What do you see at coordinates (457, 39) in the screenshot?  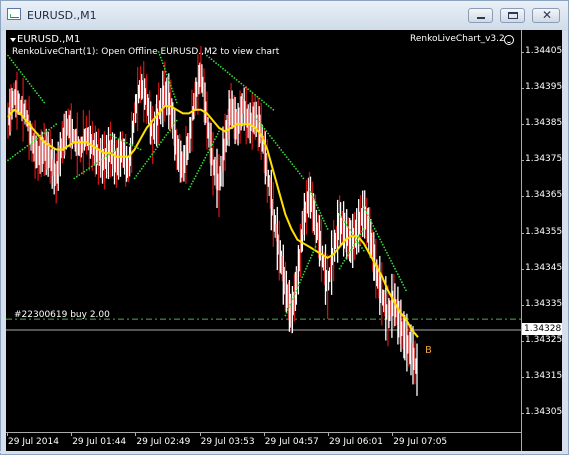 I see `indicator-name-label: RenkoLiveChart_v3.2` at bounding box center [457, 39].